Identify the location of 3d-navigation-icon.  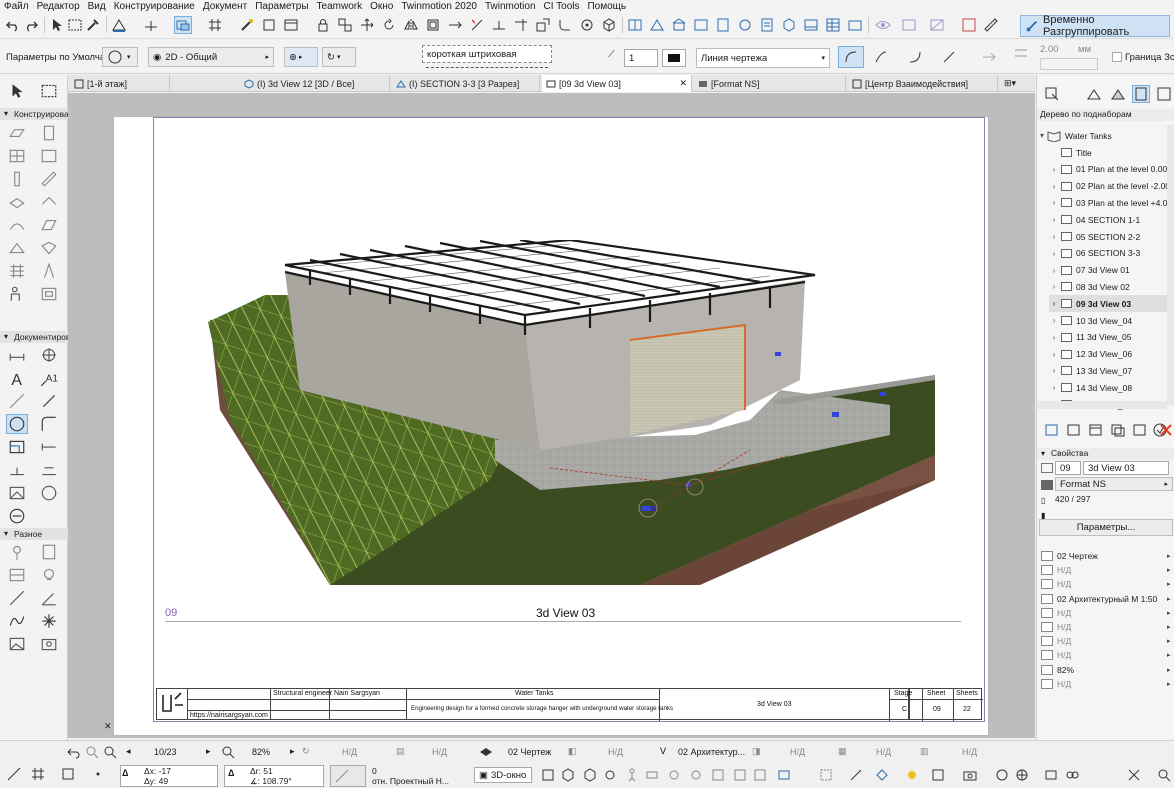
(548, 775).